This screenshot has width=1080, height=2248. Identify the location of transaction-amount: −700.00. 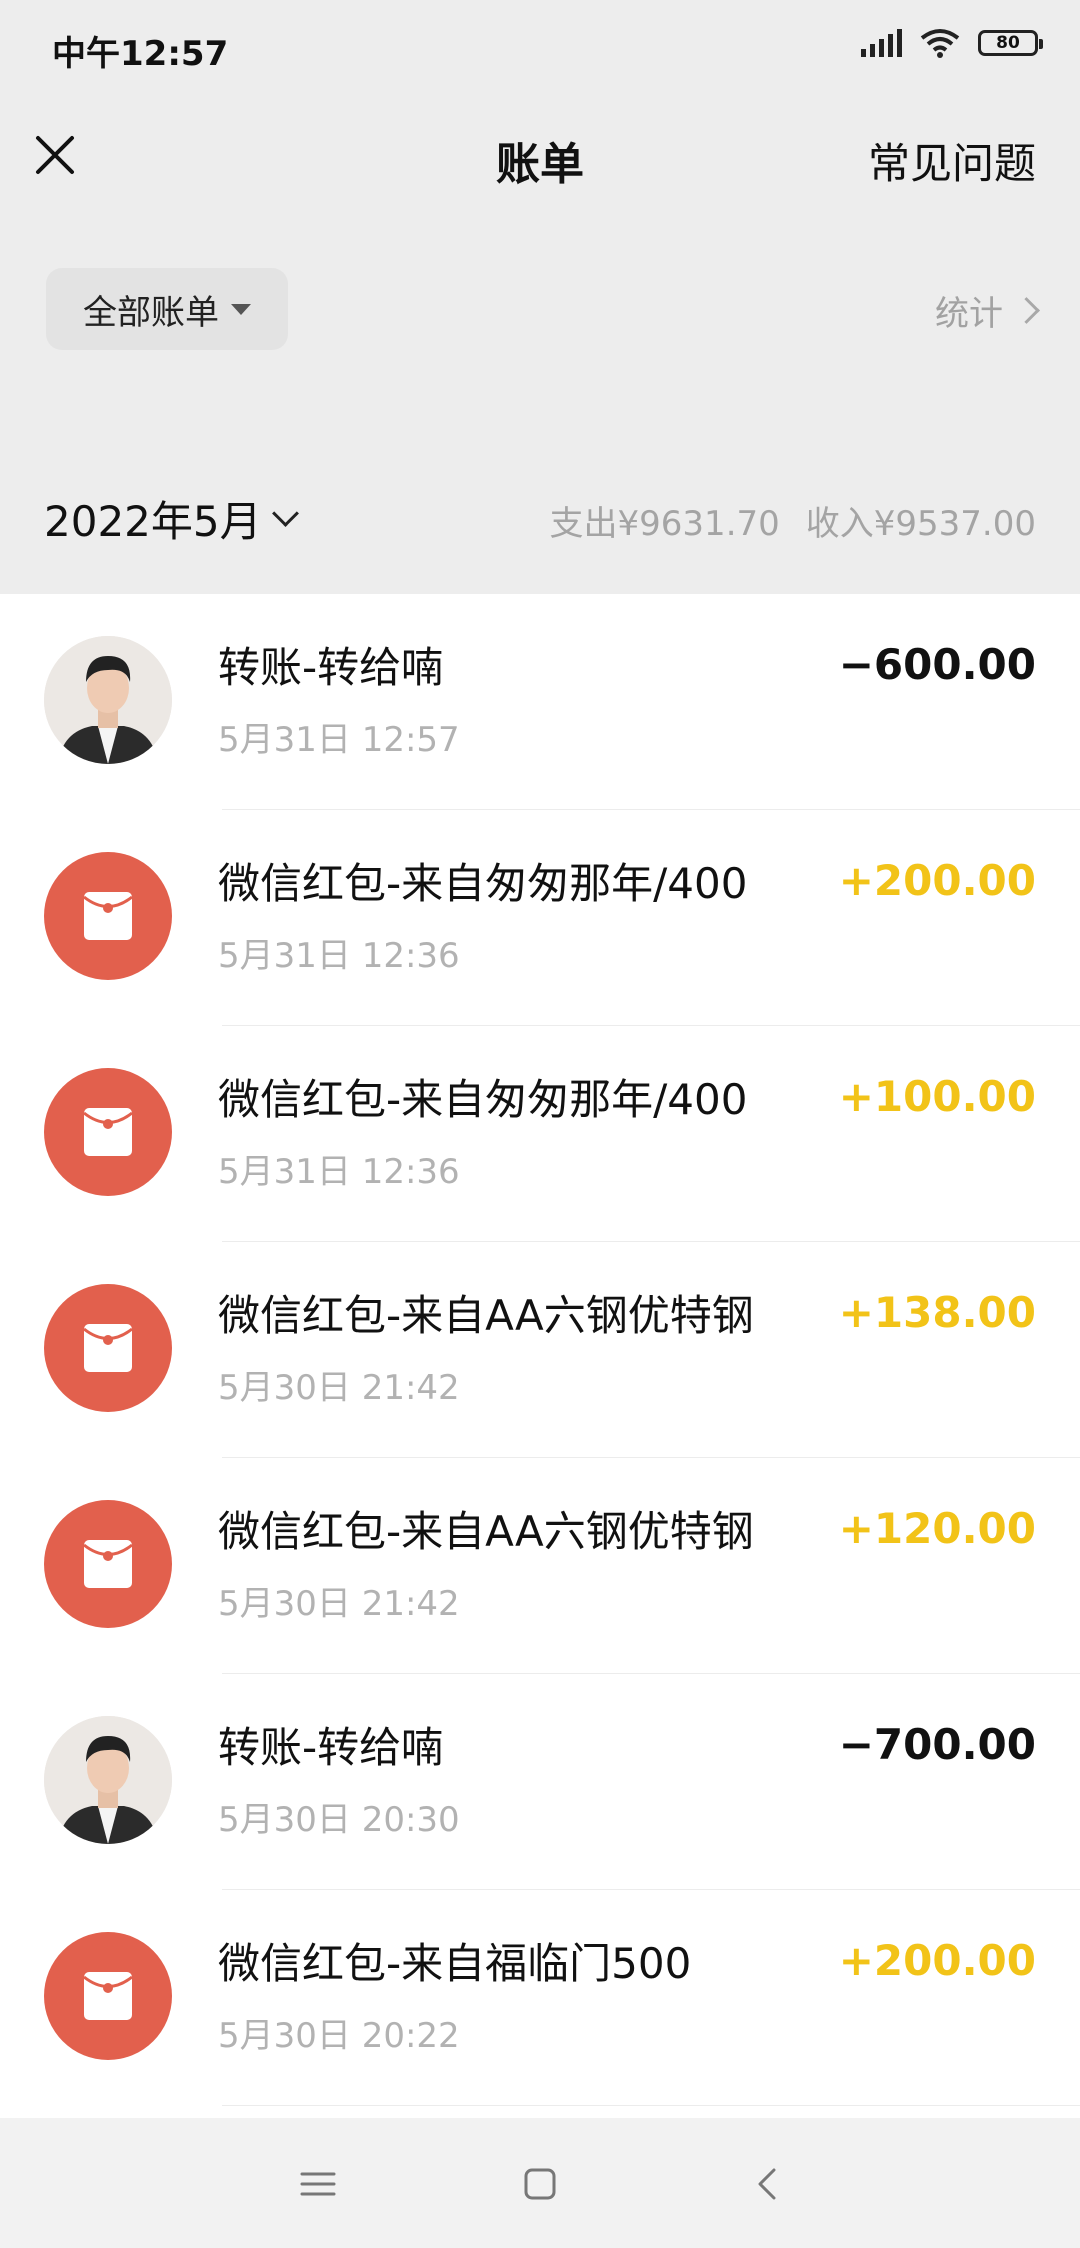
(937, 1744).